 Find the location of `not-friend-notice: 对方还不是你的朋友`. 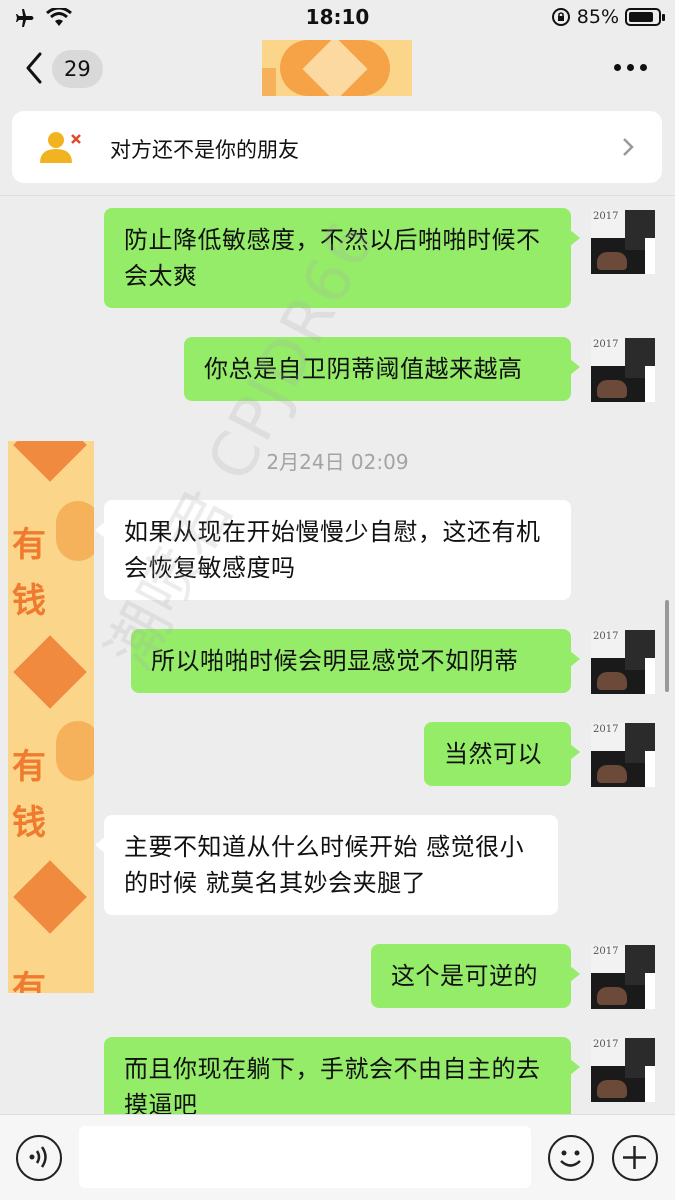

not-friend-notice: 对方还不是你的朋友 is located at coordinates (337, 147).